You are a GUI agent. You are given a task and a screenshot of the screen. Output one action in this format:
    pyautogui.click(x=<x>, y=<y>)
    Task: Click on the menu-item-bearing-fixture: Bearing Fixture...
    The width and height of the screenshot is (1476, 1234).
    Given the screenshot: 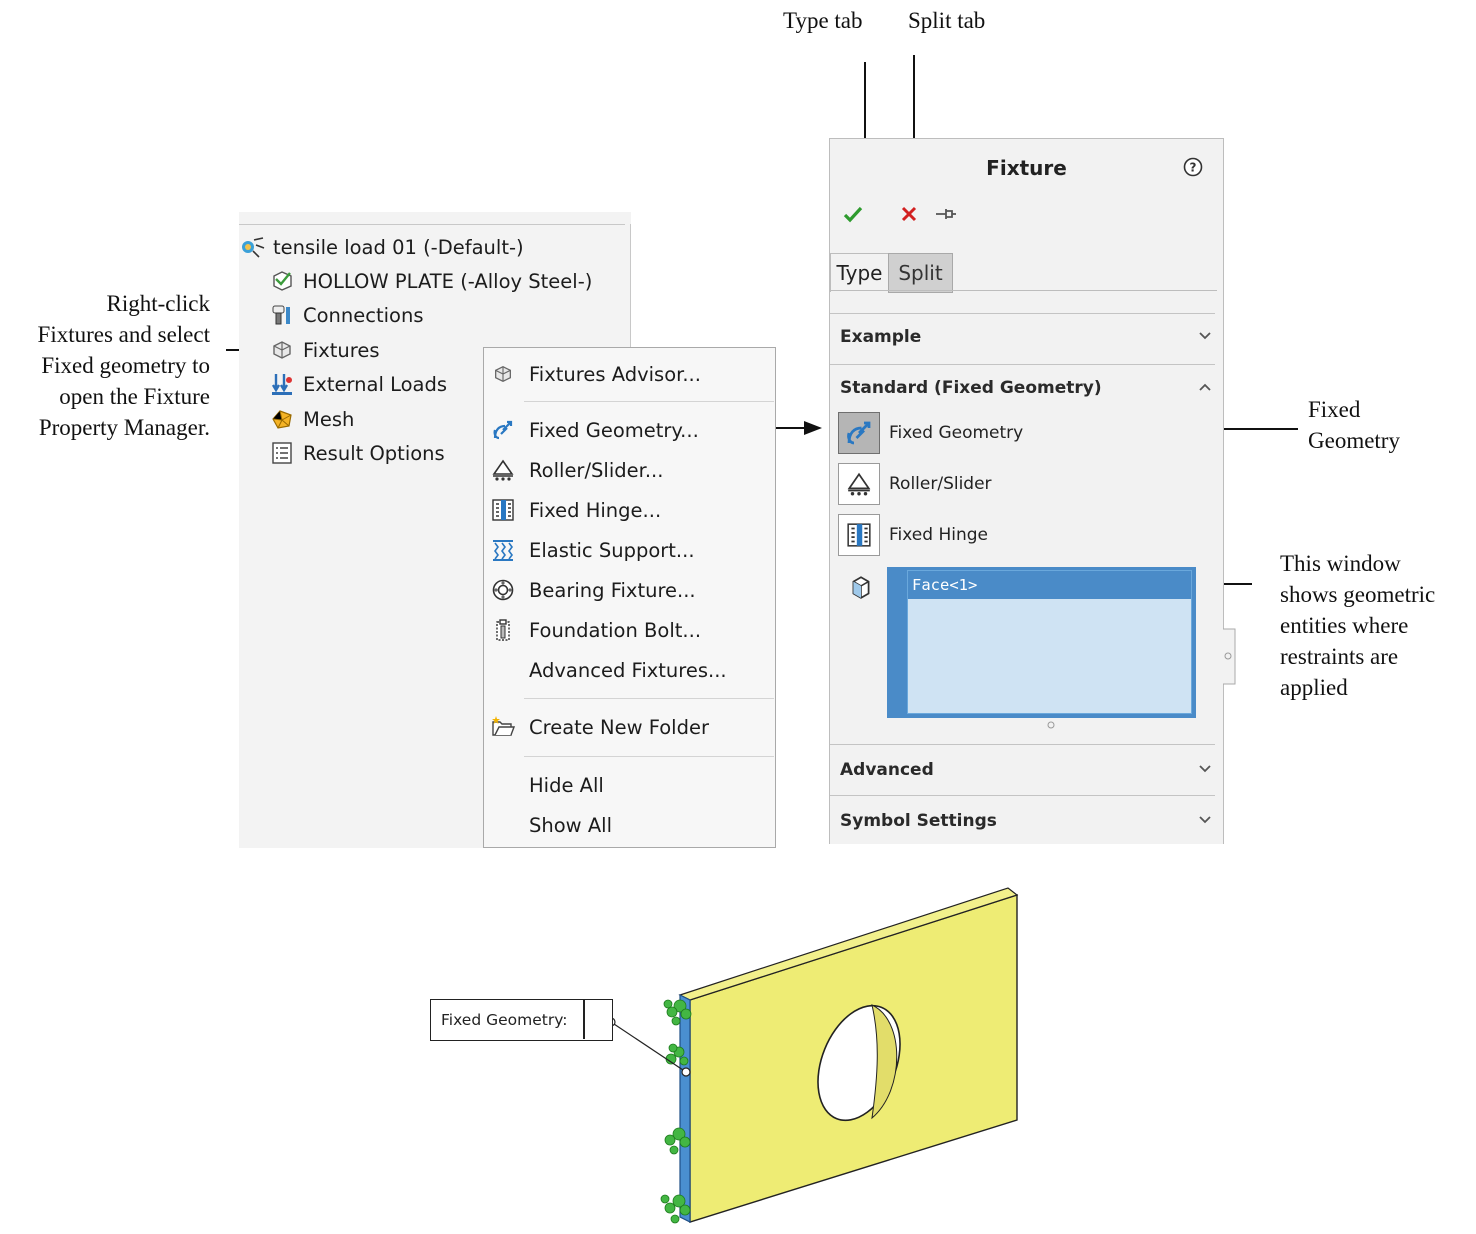 What is the action you would take?
    pyautogui.click(x=629, y=590)
    